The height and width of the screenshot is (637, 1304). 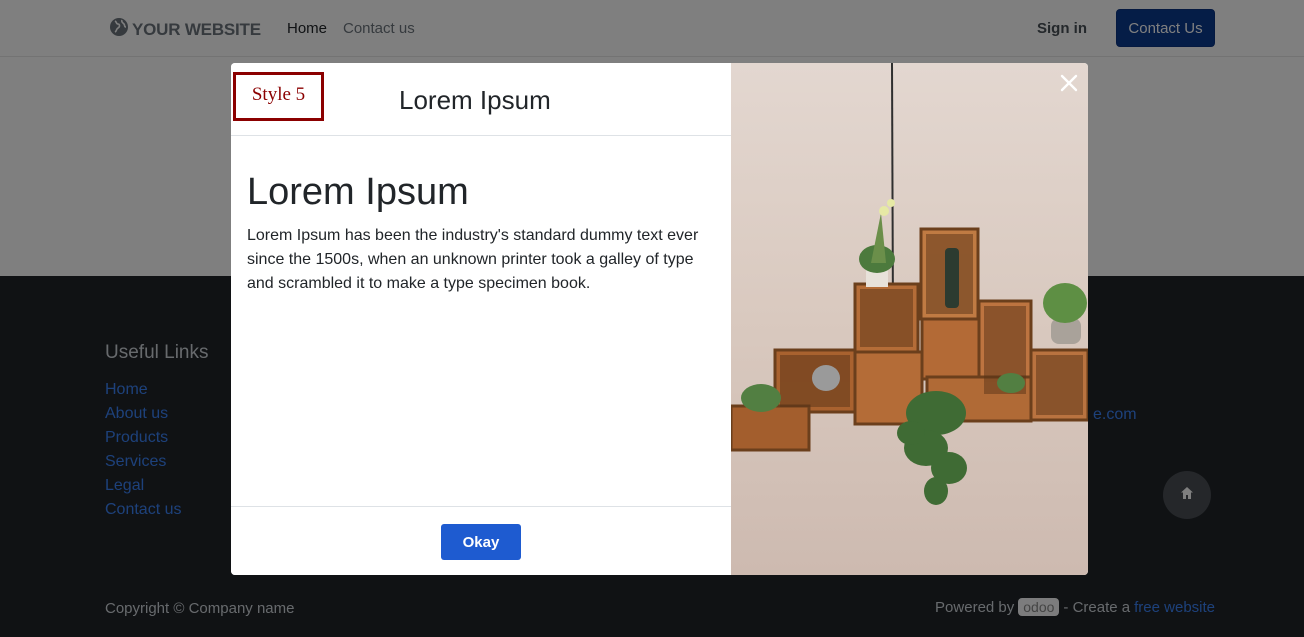 I want to click on modal-title: Lorem Ipsum, so click(x=475, y=100).